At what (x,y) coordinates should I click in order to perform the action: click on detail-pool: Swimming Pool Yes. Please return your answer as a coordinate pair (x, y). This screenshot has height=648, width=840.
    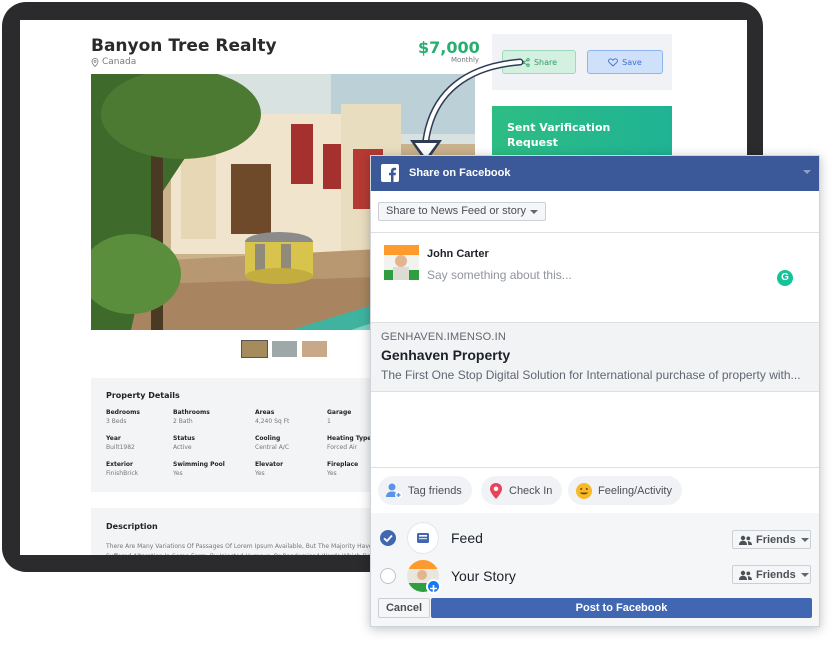
    Looking at the image, I should click on (199, 469).